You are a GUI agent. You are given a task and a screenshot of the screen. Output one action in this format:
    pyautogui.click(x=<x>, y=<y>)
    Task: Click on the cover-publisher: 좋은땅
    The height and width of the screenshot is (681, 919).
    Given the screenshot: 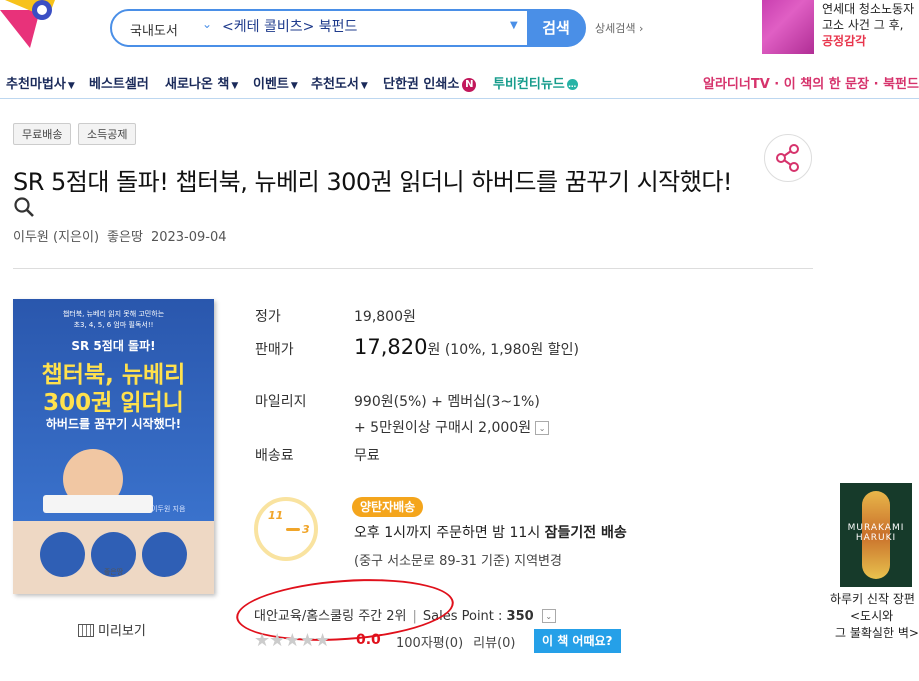 What is the action you would take?
    pyautogui.click(x=113, y=572)
    